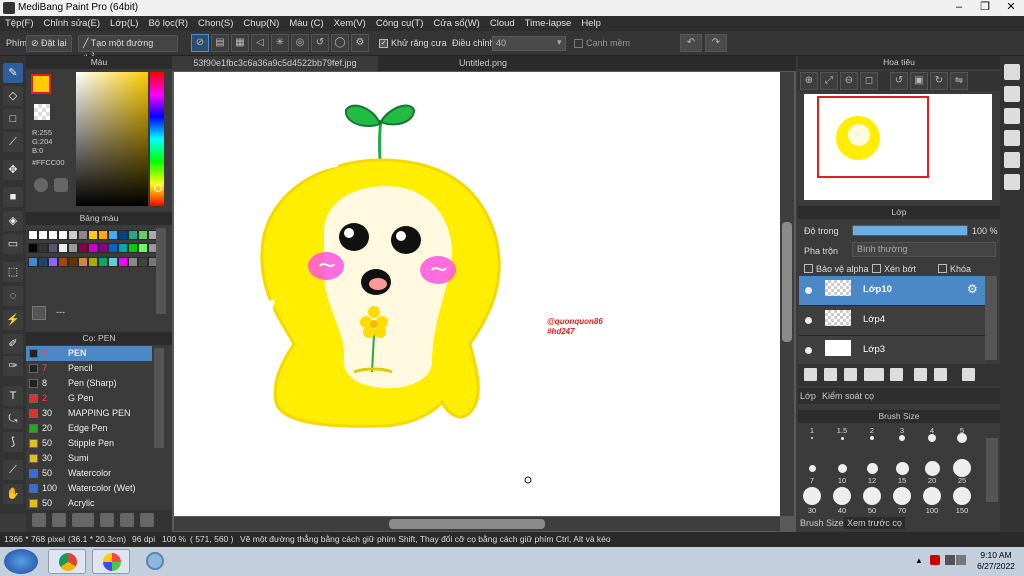  I want to click on select-eraser-tool-icon: ✑, so click(13, 366).